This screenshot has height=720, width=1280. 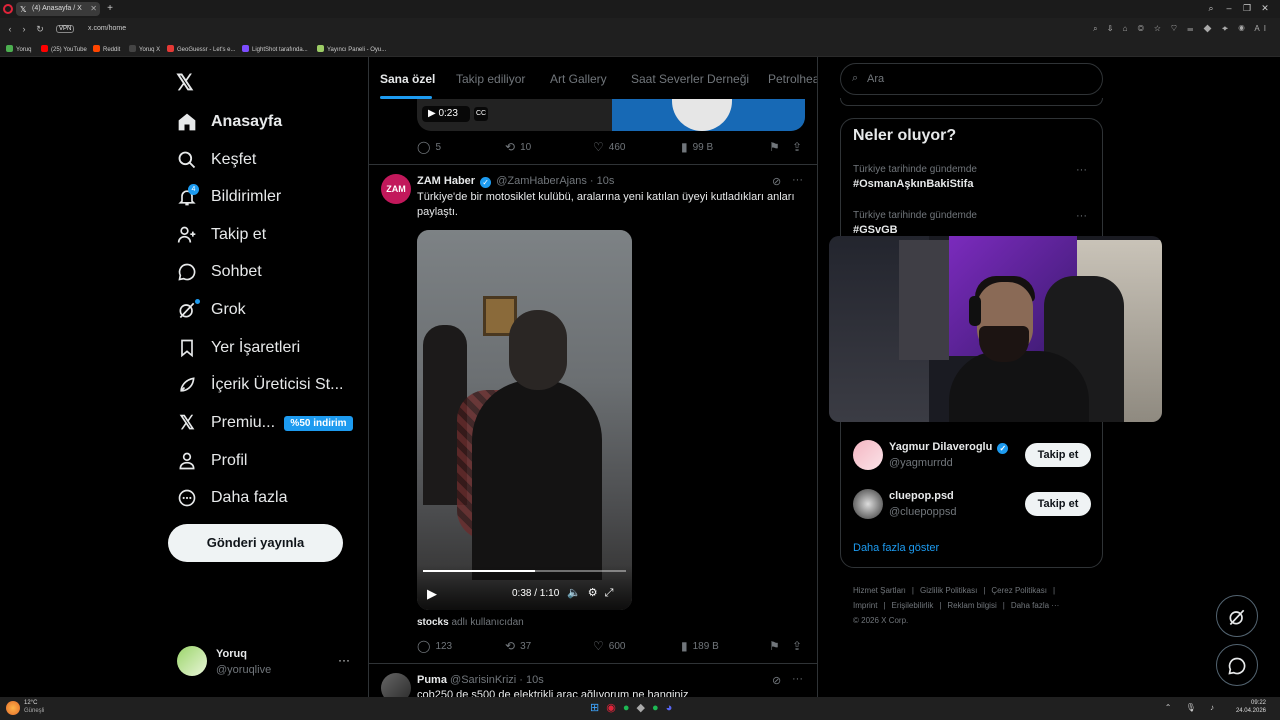 I want to click on bookmark-item: Yoruq X, so click(x=144, y=49).